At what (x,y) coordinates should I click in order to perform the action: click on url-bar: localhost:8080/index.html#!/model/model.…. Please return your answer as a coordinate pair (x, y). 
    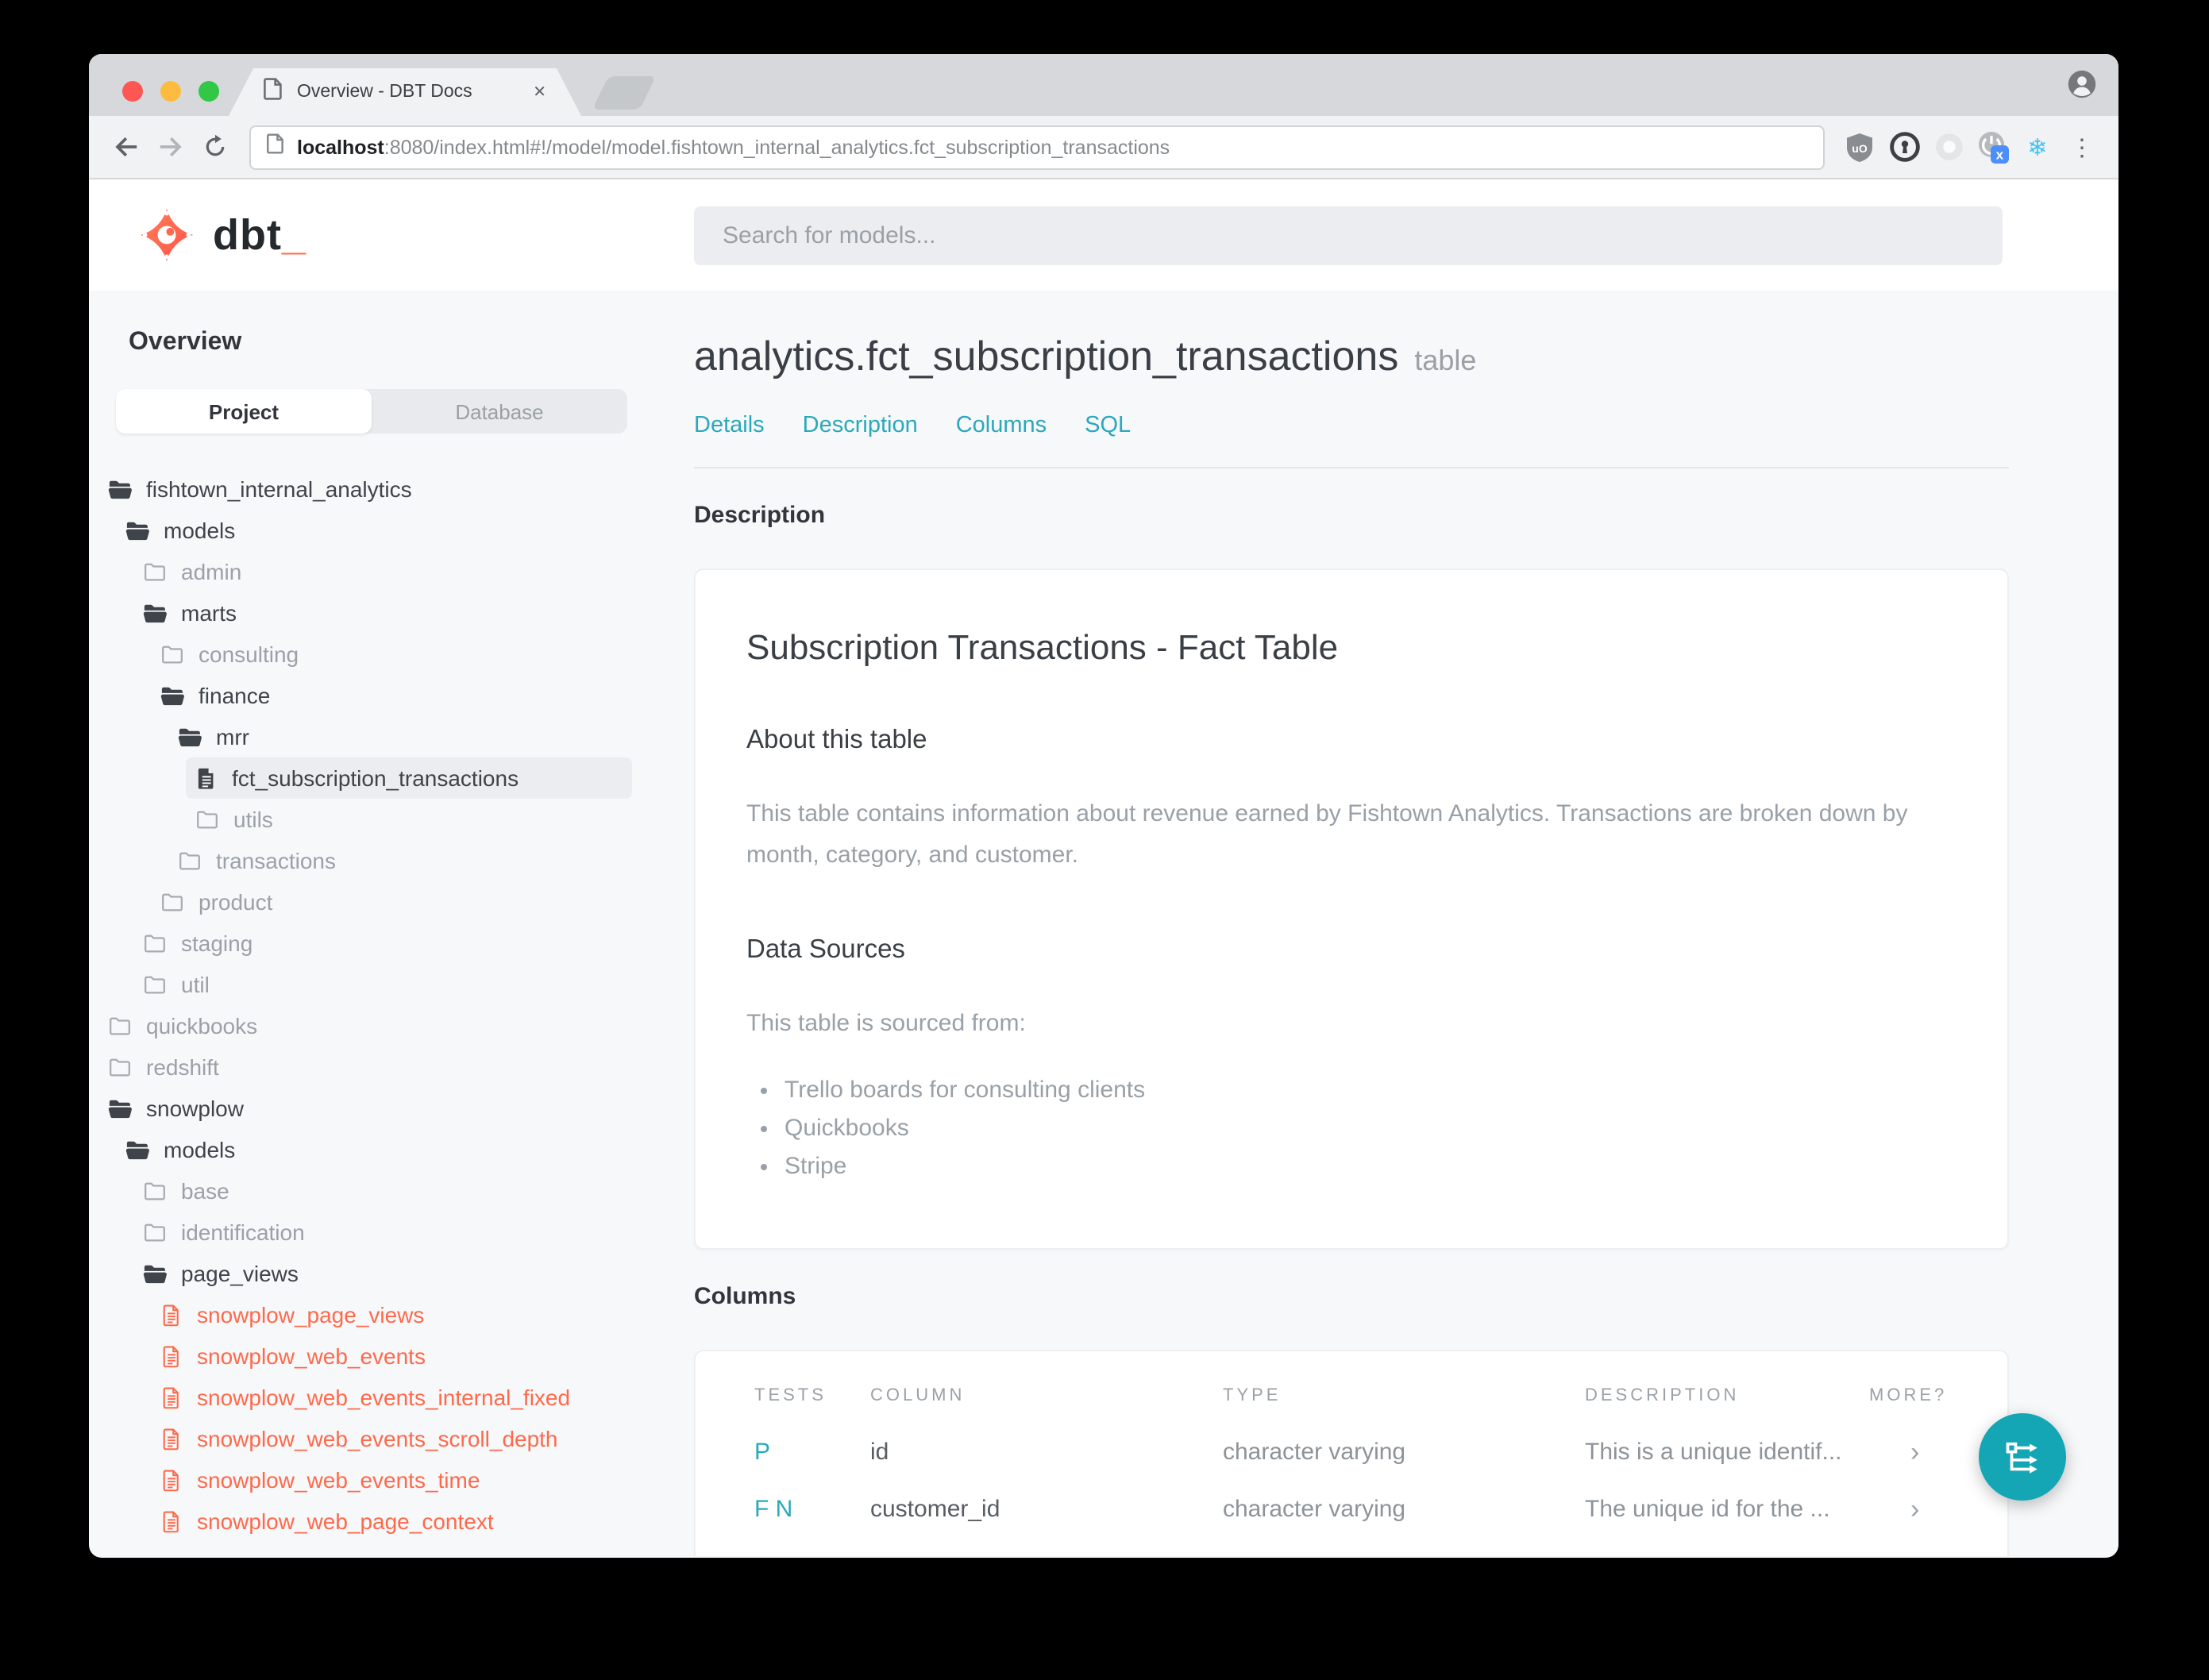
    Looking at the image, I should click on (1037, 147).